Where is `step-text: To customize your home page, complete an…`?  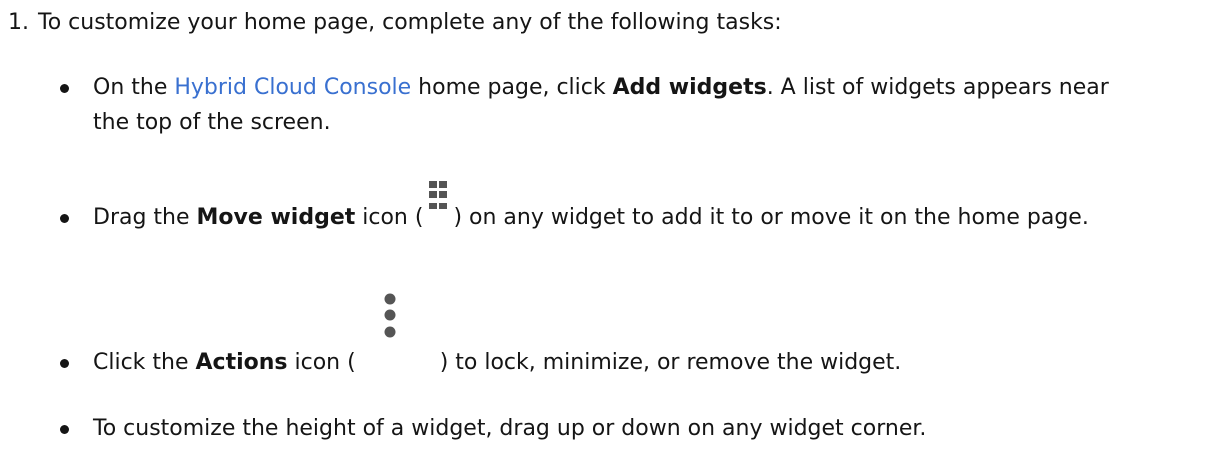
step-text: To customize your home page, complete an… is located at coordinates (410, 22).